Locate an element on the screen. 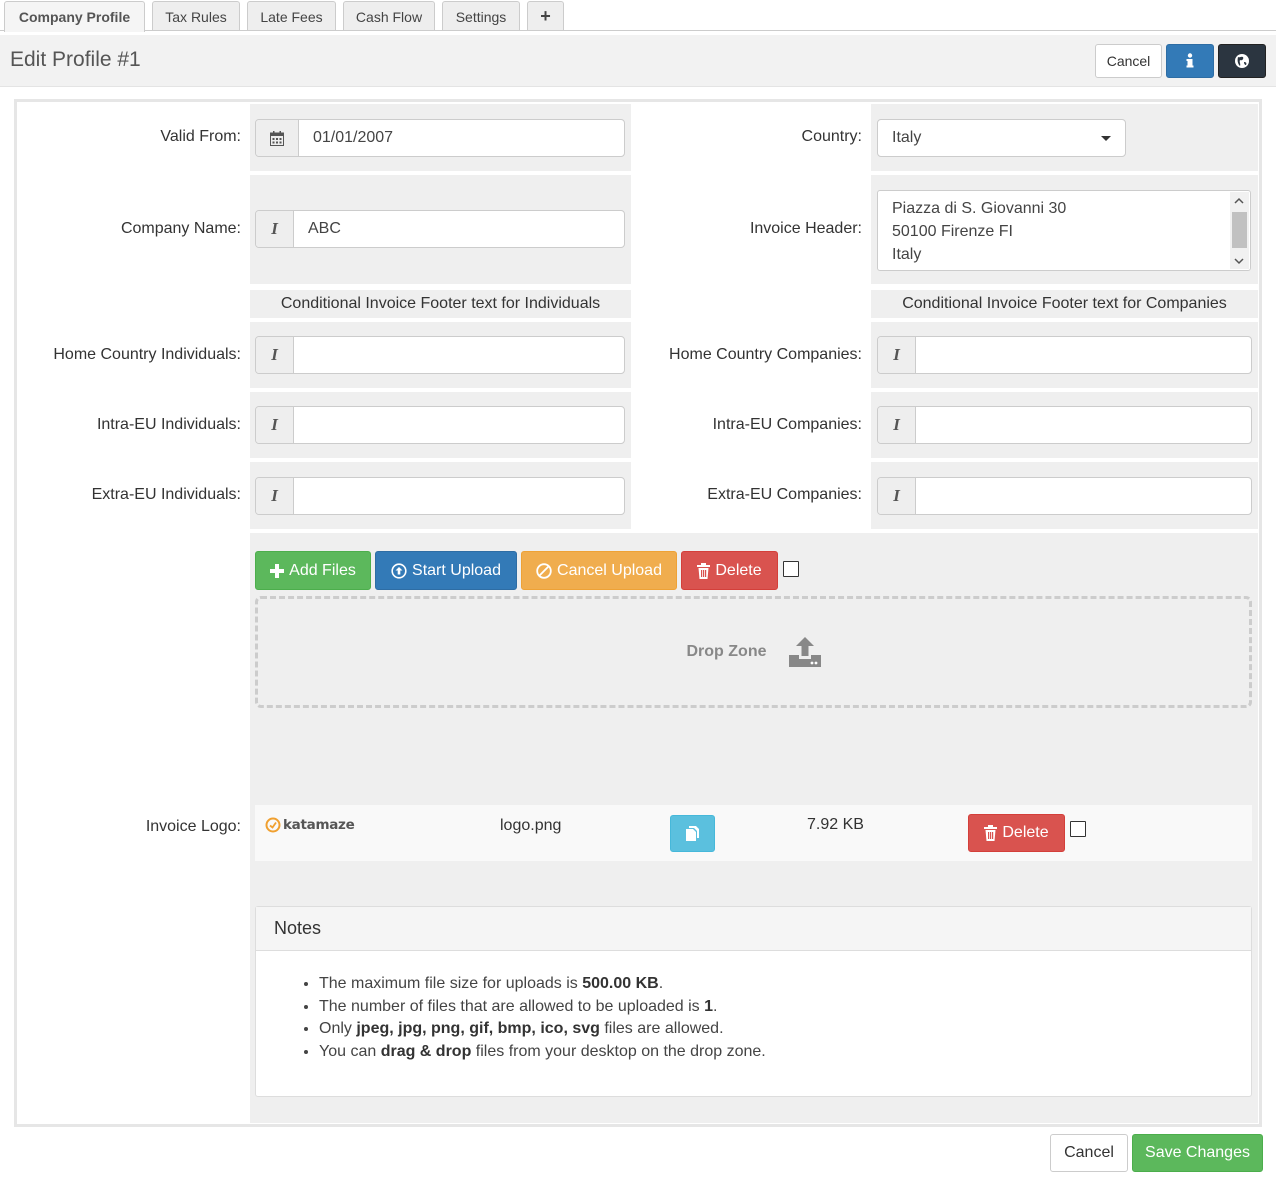 This screenshot has height=1184, width=1276. plus-icon is located at coordinates (277, 570).